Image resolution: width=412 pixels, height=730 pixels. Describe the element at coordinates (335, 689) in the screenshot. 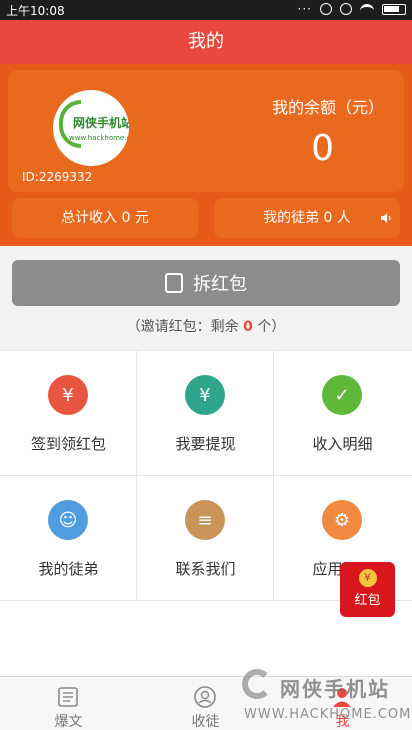

I see `watermark-text: 网侠手机站` at that location.